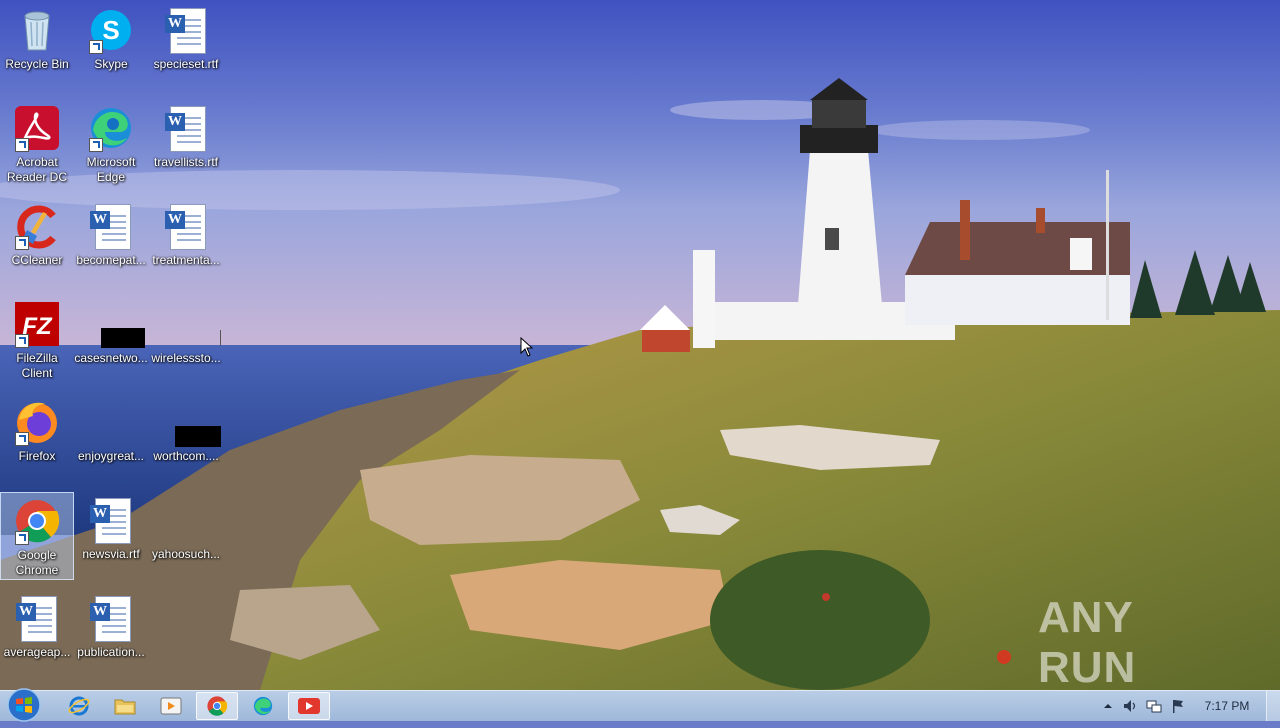 This screenshot has height=728, width=1280. Describe the element at coordinates (186, 64) in the screenshot. I see `desktop-icon-label: specieset.rtf` at that location.